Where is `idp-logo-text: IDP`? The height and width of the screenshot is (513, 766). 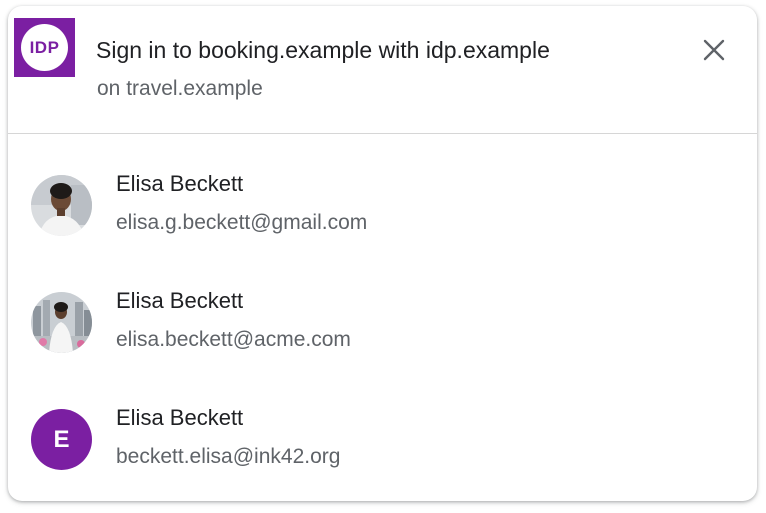 idp-logo-text: IDP is located at coordinates (44, 47).